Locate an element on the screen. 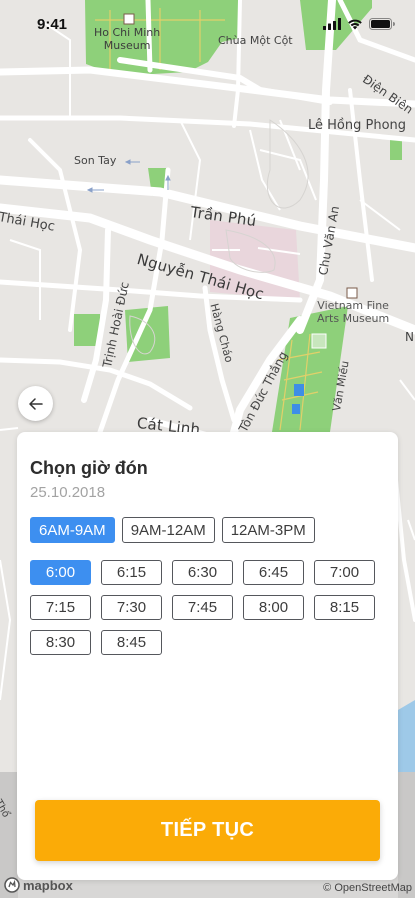  osm-attribution: © OpenStreetMap is located at coordinates (367, 888).